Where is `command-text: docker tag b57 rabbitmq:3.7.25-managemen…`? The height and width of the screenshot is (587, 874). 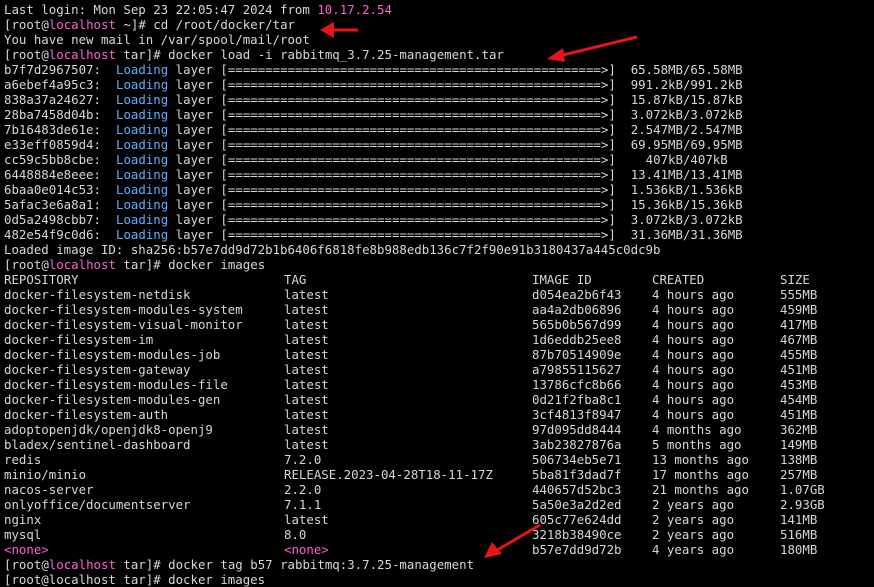
command-text: docker tag b57 rabbitmq:3.7.25-managemen… is located at coordinates (321, 564).